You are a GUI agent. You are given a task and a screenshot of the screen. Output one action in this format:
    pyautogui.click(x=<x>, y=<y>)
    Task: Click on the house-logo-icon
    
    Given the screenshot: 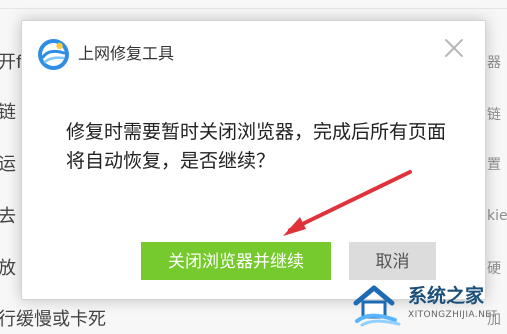 What is the action you would take?
    pyautogui.click(x=377, y=306)
    